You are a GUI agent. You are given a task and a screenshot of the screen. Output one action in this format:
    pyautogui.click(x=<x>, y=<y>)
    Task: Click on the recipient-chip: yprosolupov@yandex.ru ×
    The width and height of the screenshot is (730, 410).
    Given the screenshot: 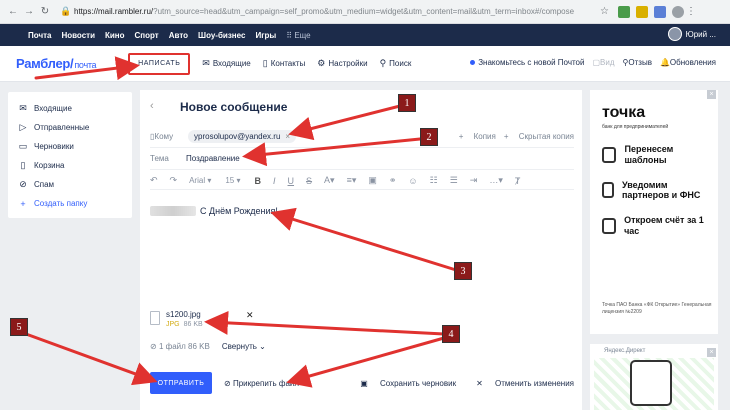 What is the action you would take?
    pyautogui.click(x=242, y=136)
    